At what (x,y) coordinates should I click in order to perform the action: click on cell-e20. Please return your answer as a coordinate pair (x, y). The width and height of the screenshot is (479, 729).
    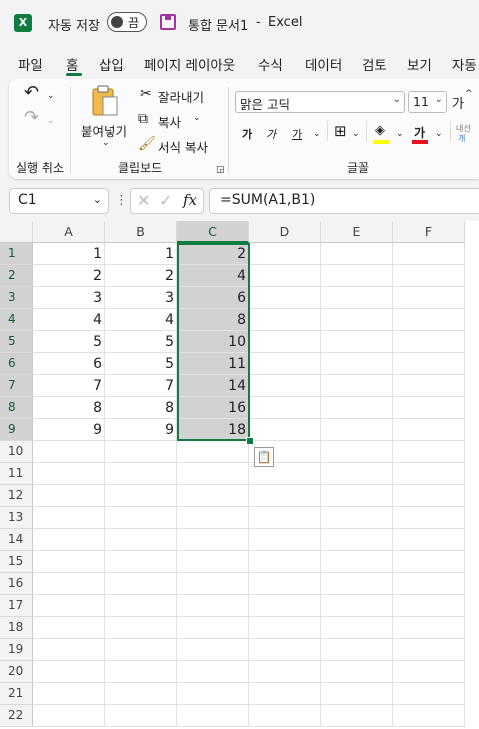
    Looking at the image, I should click on (357, 672).